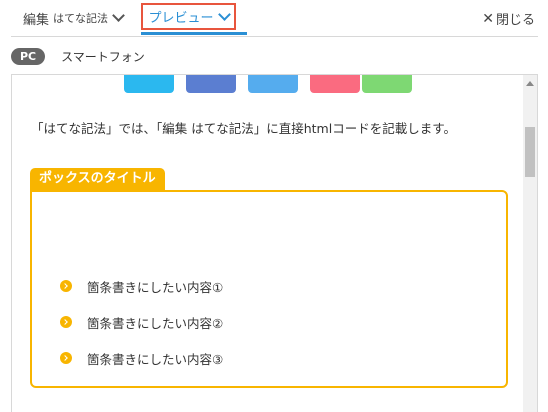 The height and width of the screenshot is (412, 548). Describe the element at coordinates (515, 20) in the screenshot. I see `close-label: 閉じる` at that location.